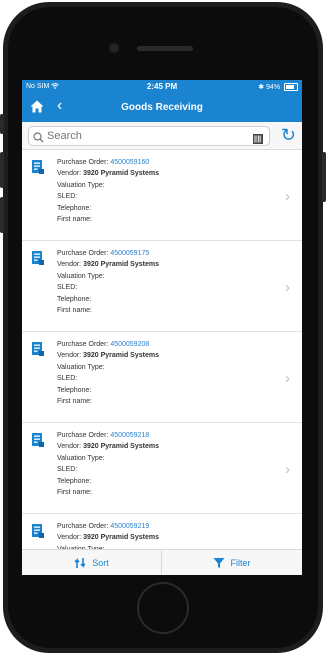 This screenshot has height=657, width=328. I want to click on volume-up-button, so click(2, 170).